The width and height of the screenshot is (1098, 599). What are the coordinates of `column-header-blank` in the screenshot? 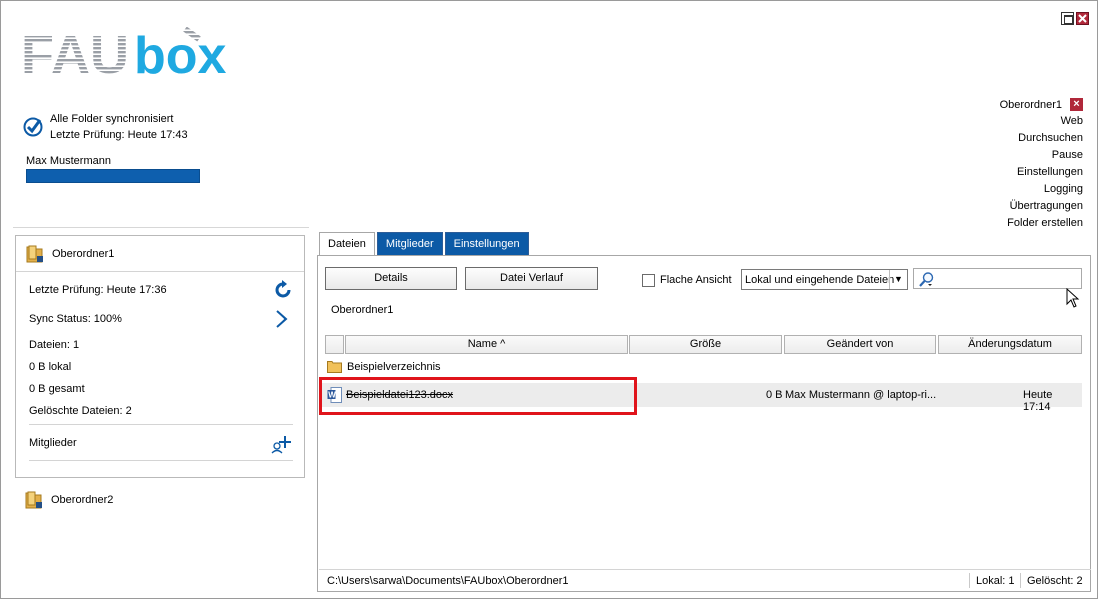 It's located at (334, 344).